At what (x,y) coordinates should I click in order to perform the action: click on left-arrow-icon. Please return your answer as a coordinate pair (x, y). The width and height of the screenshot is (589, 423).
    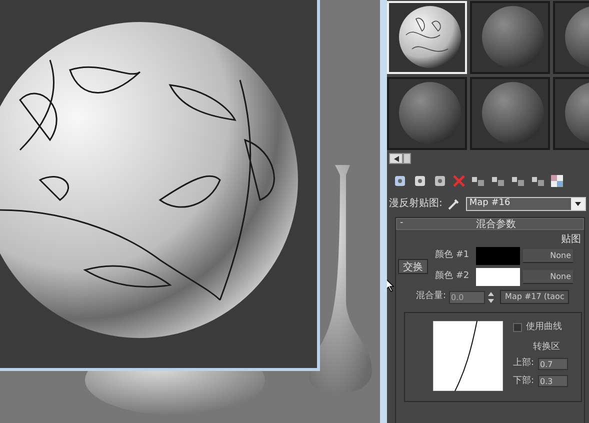
    Looking at the image, I should click on (396, 159).